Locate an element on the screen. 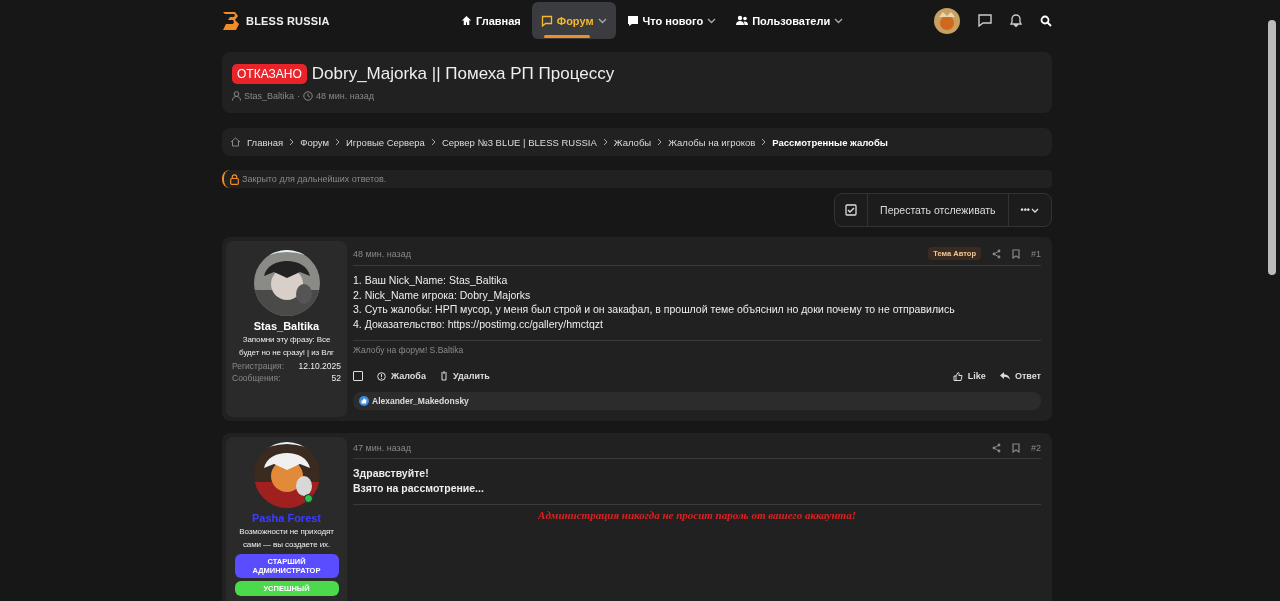  breadcrumb-link: Игровые Сервера is located at coordinates (385, 142).